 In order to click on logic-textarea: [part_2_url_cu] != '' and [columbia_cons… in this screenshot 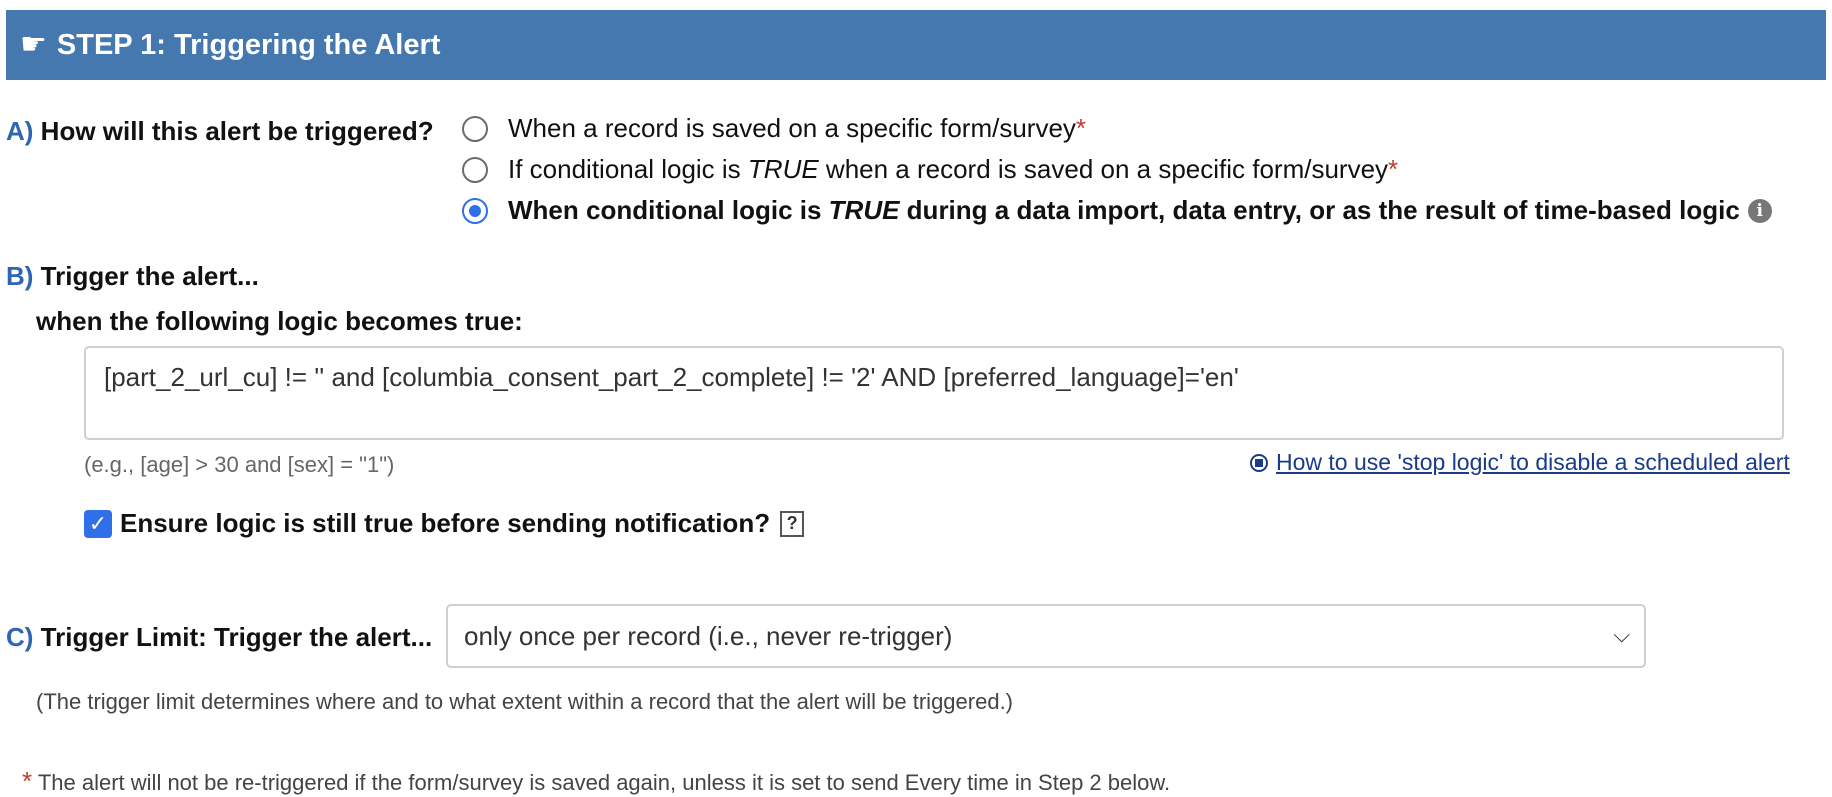, I will do `click(934, 393)`.